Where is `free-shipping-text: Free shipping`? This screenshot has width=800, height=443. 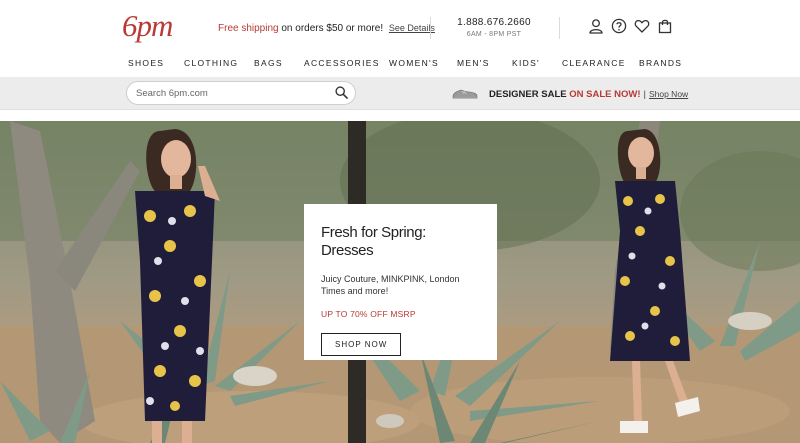
free-shipping-text: Free shipping is located at coordinates (248, 28).